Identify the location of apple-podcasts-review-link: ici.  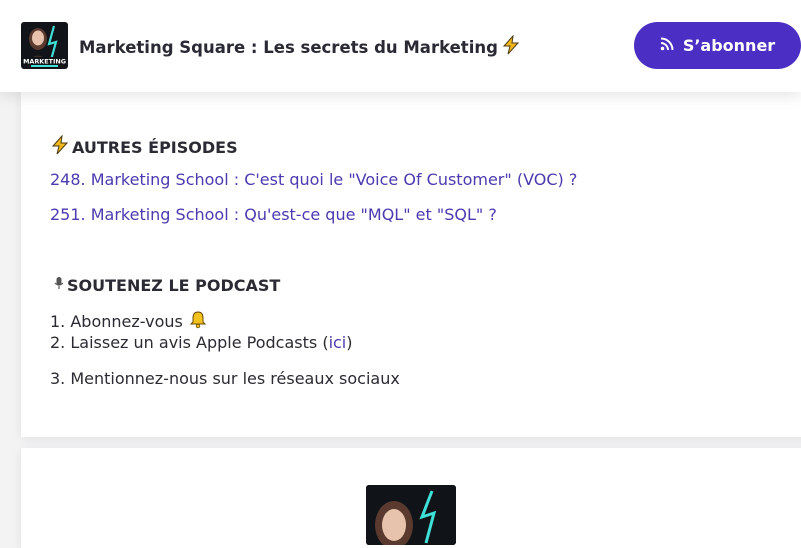
(338, 342).